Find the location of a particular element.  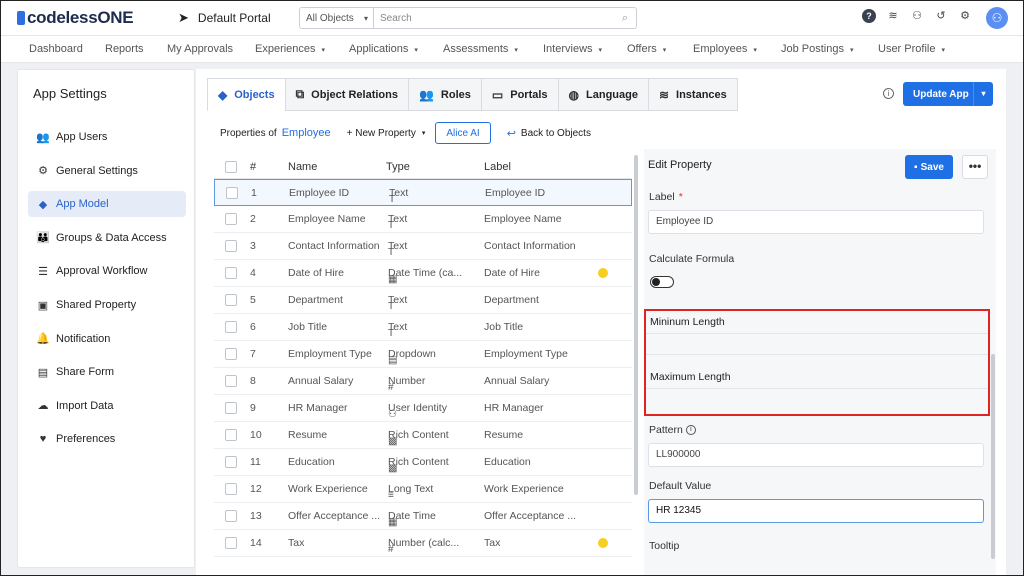

pattern-label: Pattern i is located at coordinates (672, 430).